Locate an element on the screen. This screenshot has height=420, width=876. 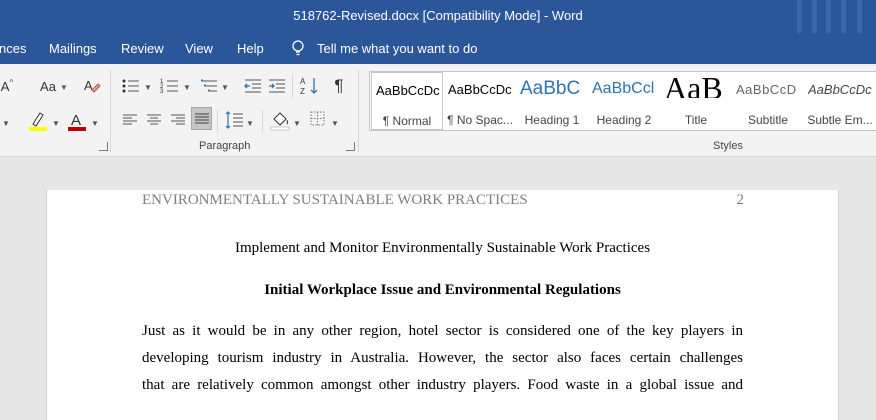
style-subtitle: AaBbCcD Subtitle is located at coordinates (768, 101).